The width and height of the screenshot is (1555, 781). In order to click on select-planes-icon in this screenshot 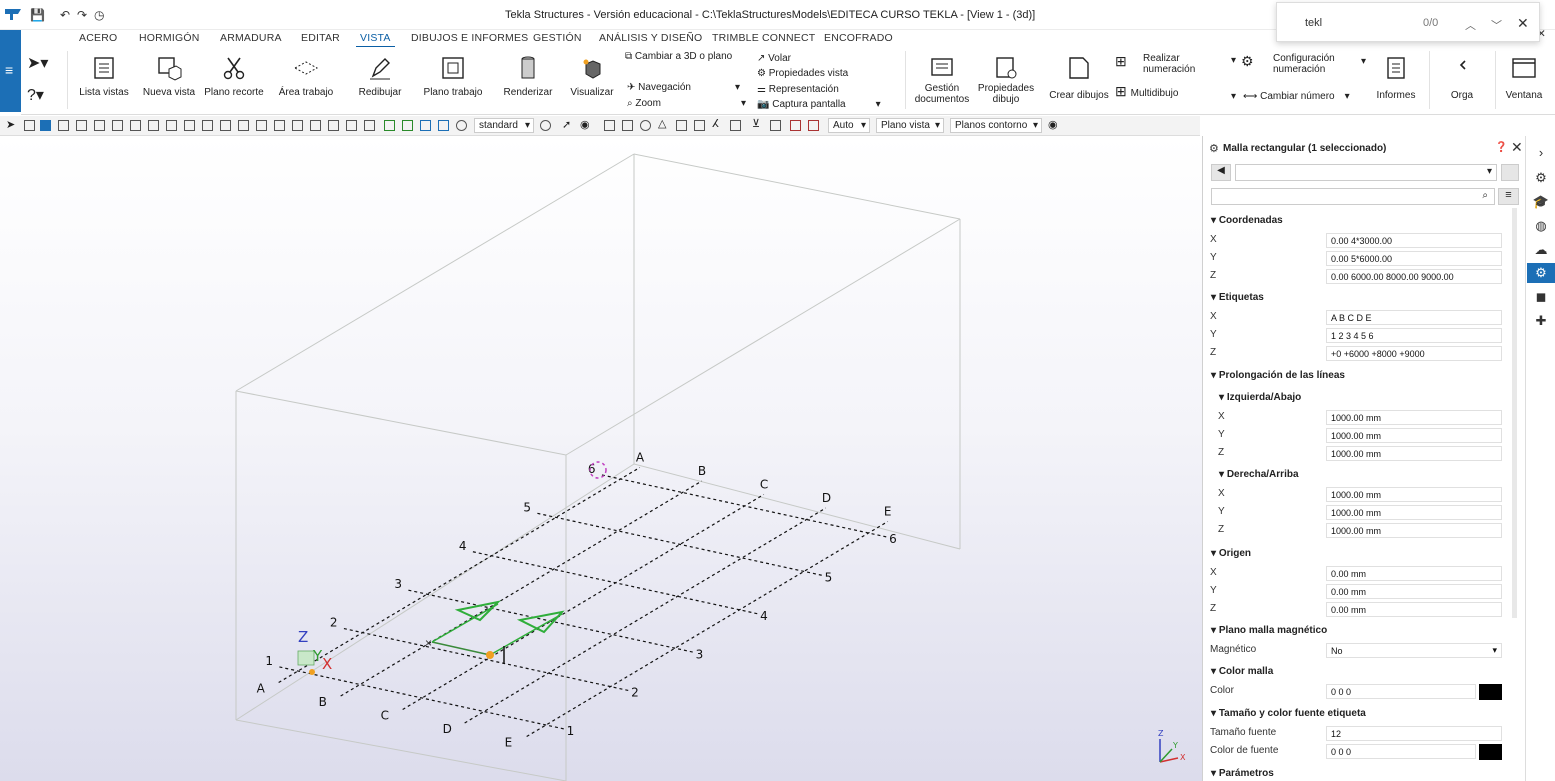, I will do `click(351, 125)`.